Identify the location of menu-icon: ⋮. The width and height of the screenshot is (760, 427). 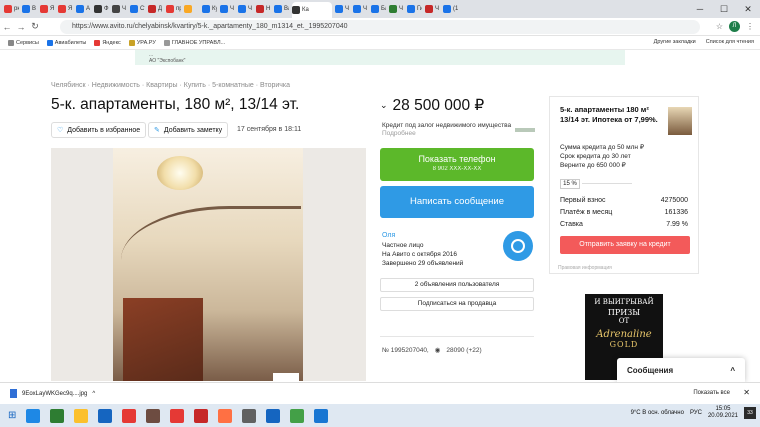
(750, 26).